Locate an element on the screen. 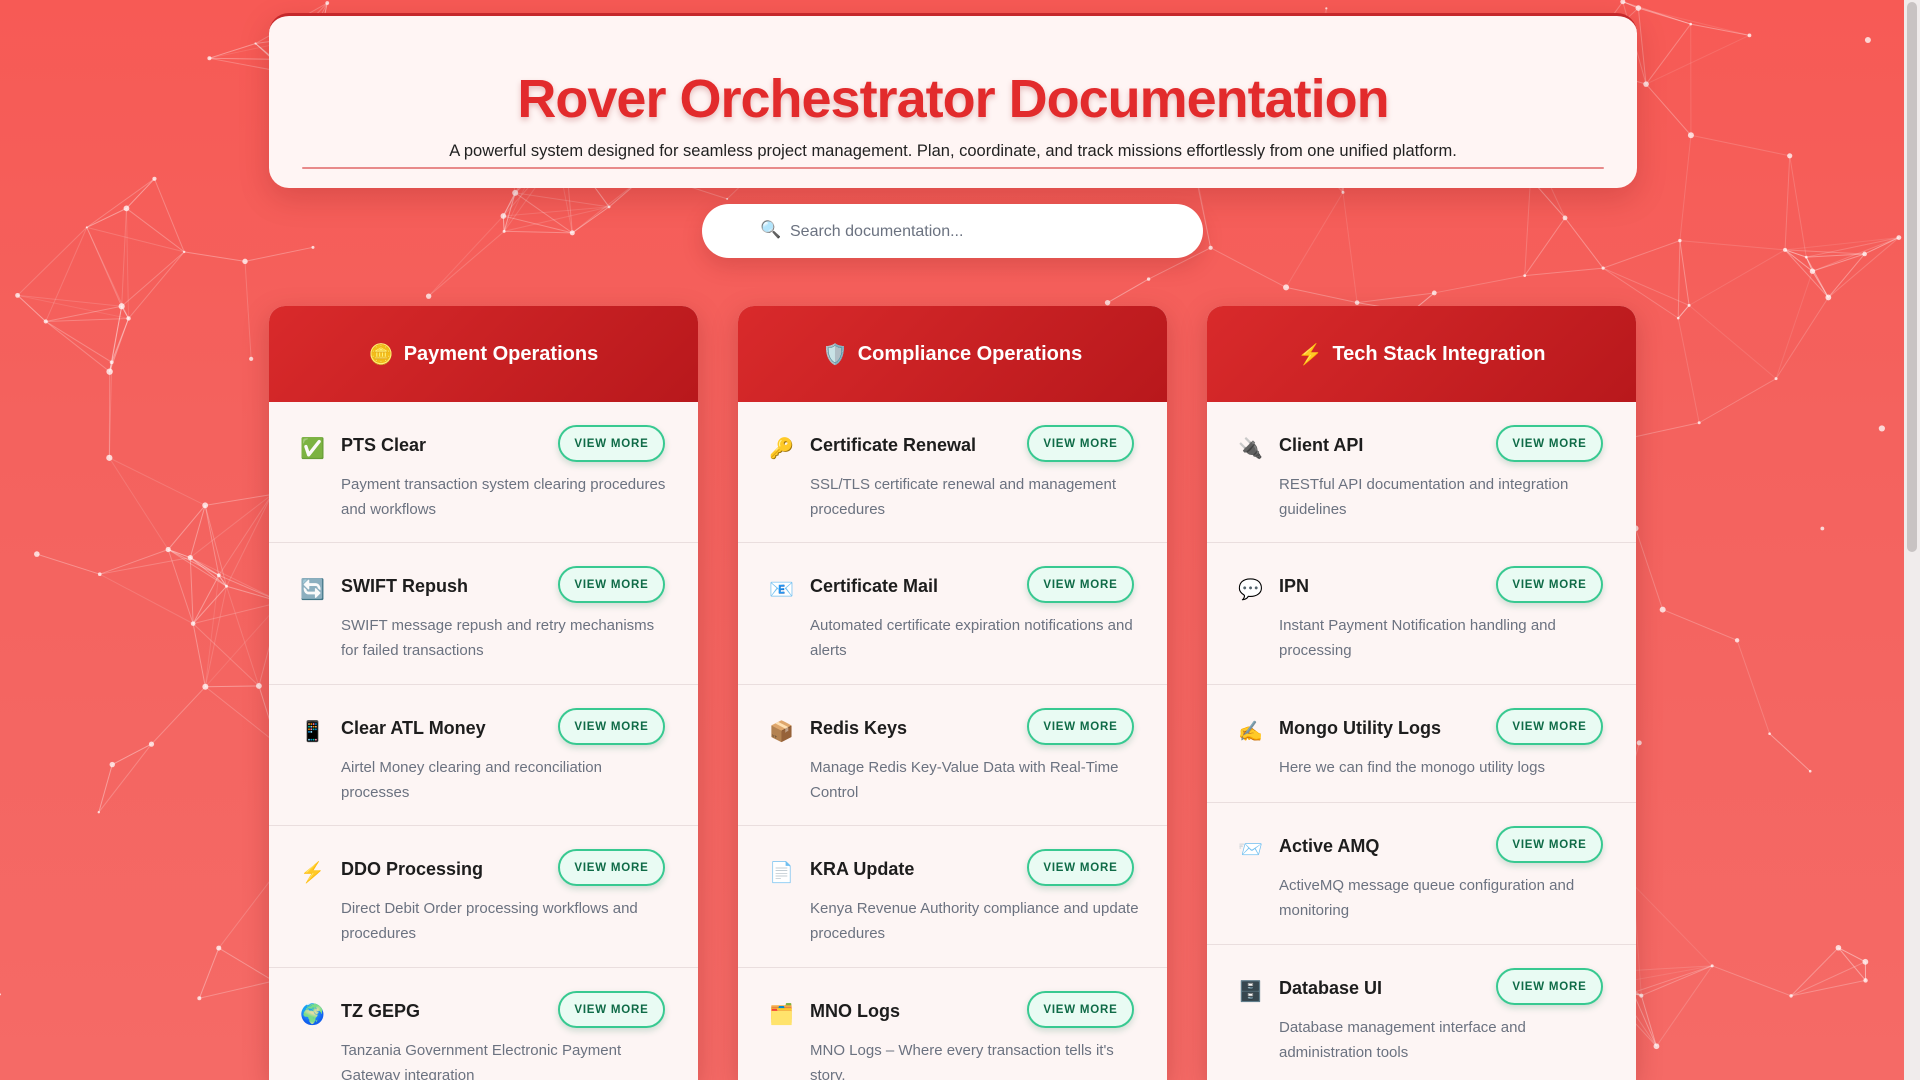 This screenshot has height=1080, width=1920. scrollbar-thumb is located at coordinates (1912, 277).